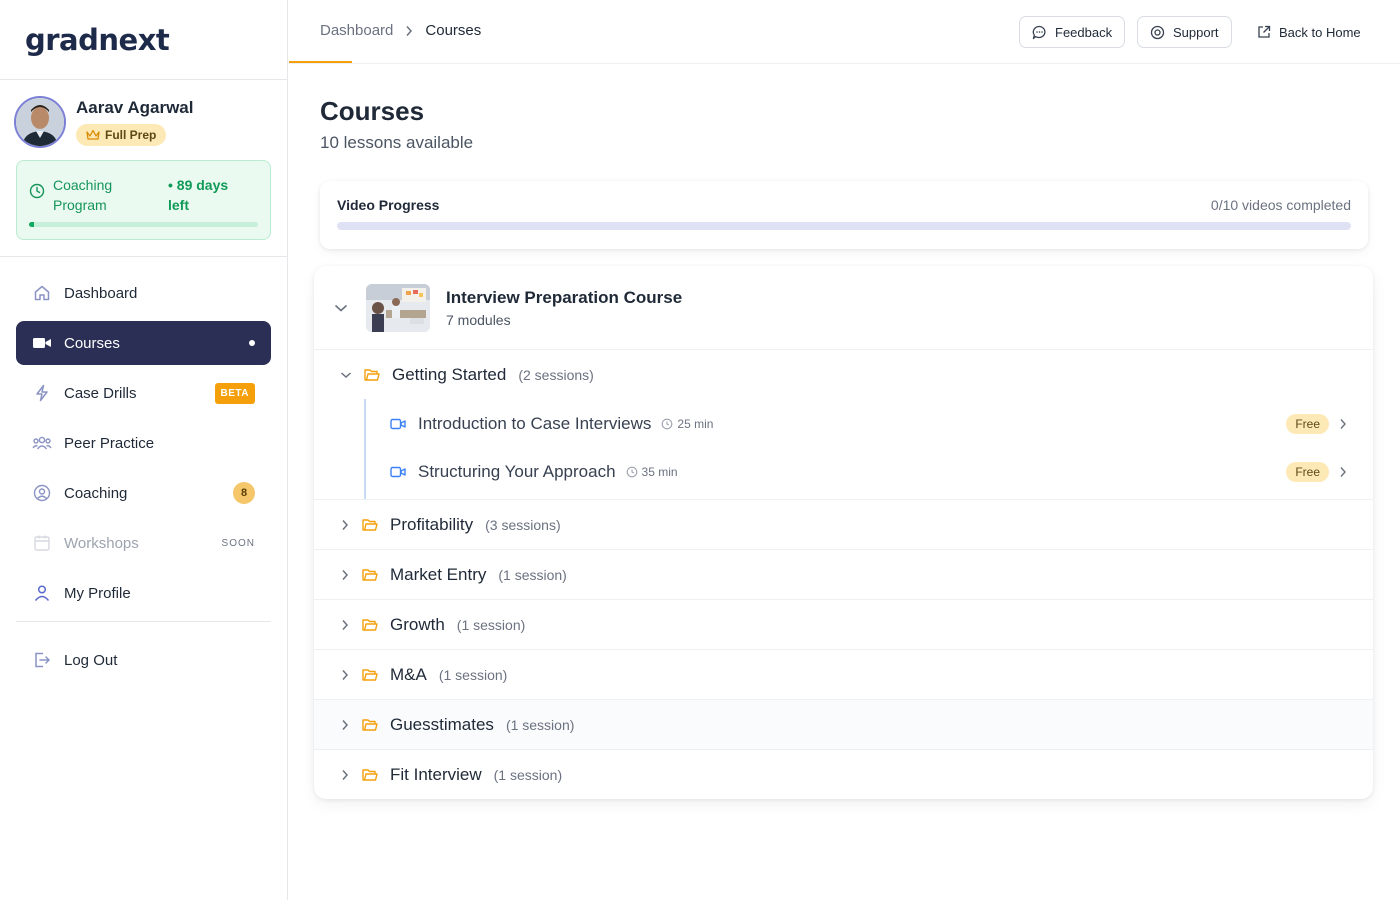  I want to click on session-duration-text: 25 min, so click(695, 424).